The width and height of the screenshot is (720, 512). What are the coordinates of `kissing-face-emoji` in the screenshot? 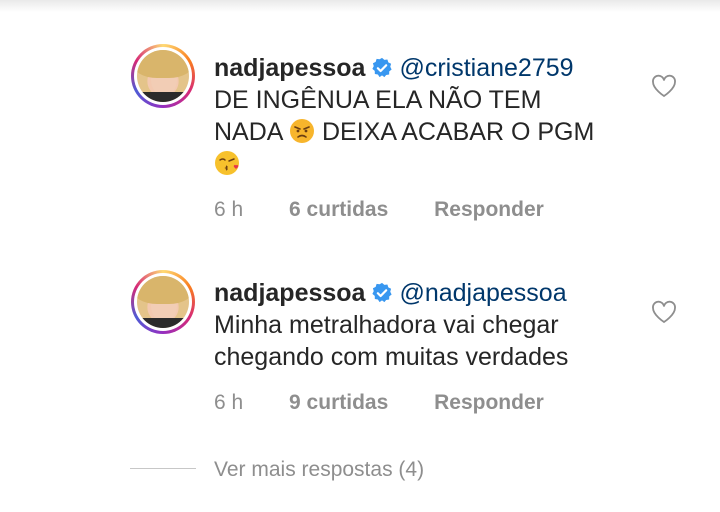 It's located at (227, 163).